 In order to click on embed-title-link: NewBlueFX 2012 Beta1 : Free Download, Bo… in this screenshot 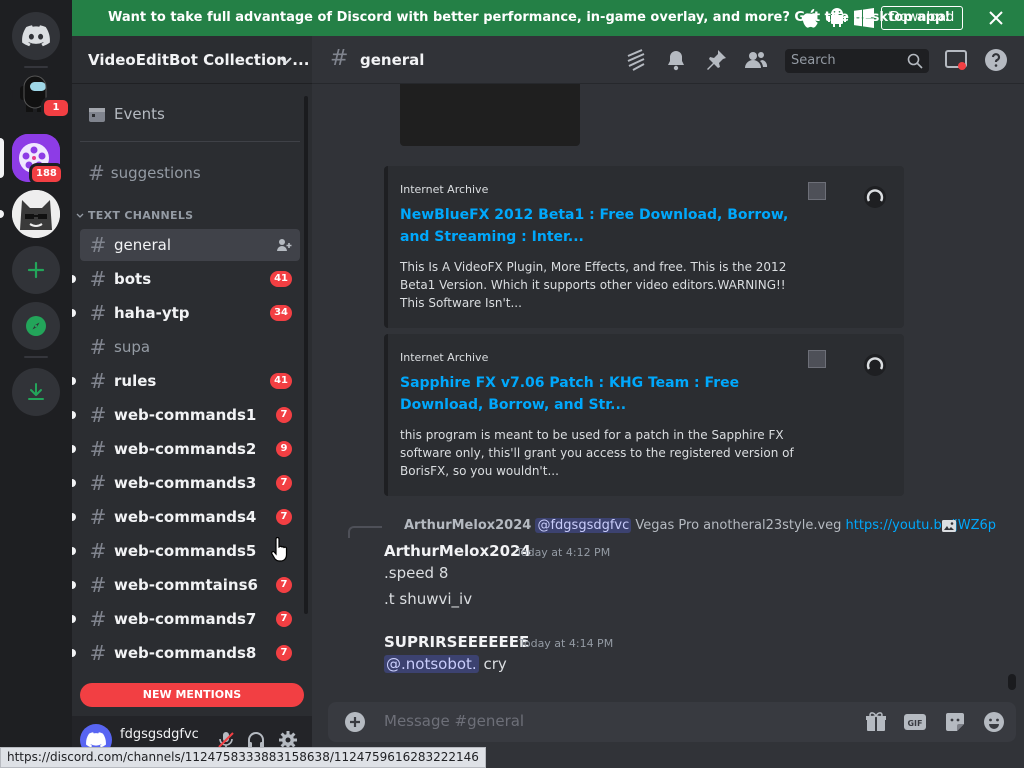, I will do `click(595, 226)`.